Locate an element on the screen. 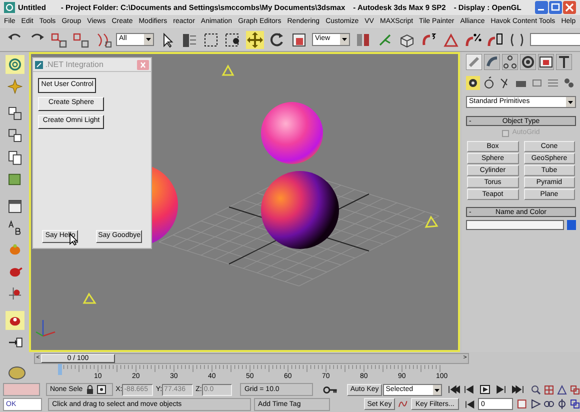 Image resolution: width=580 pixels, height=412 pixels. key-mode-icon is located at coordinates (470, 404).